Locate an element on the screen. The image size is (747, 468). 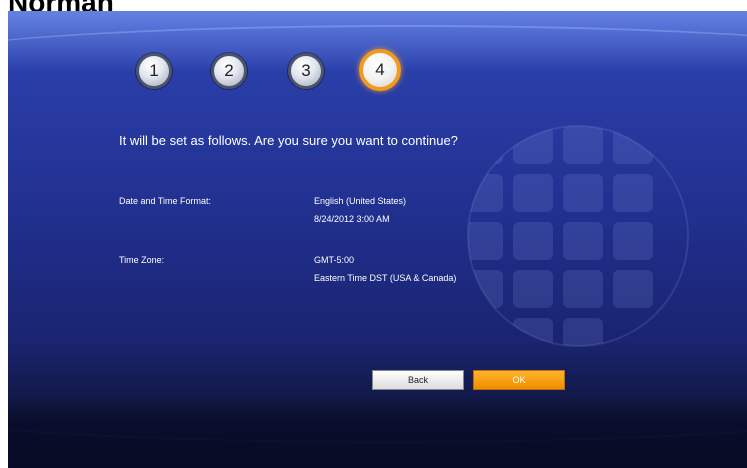
step-3-indicator: 3 is located at coordinates (306, 71).